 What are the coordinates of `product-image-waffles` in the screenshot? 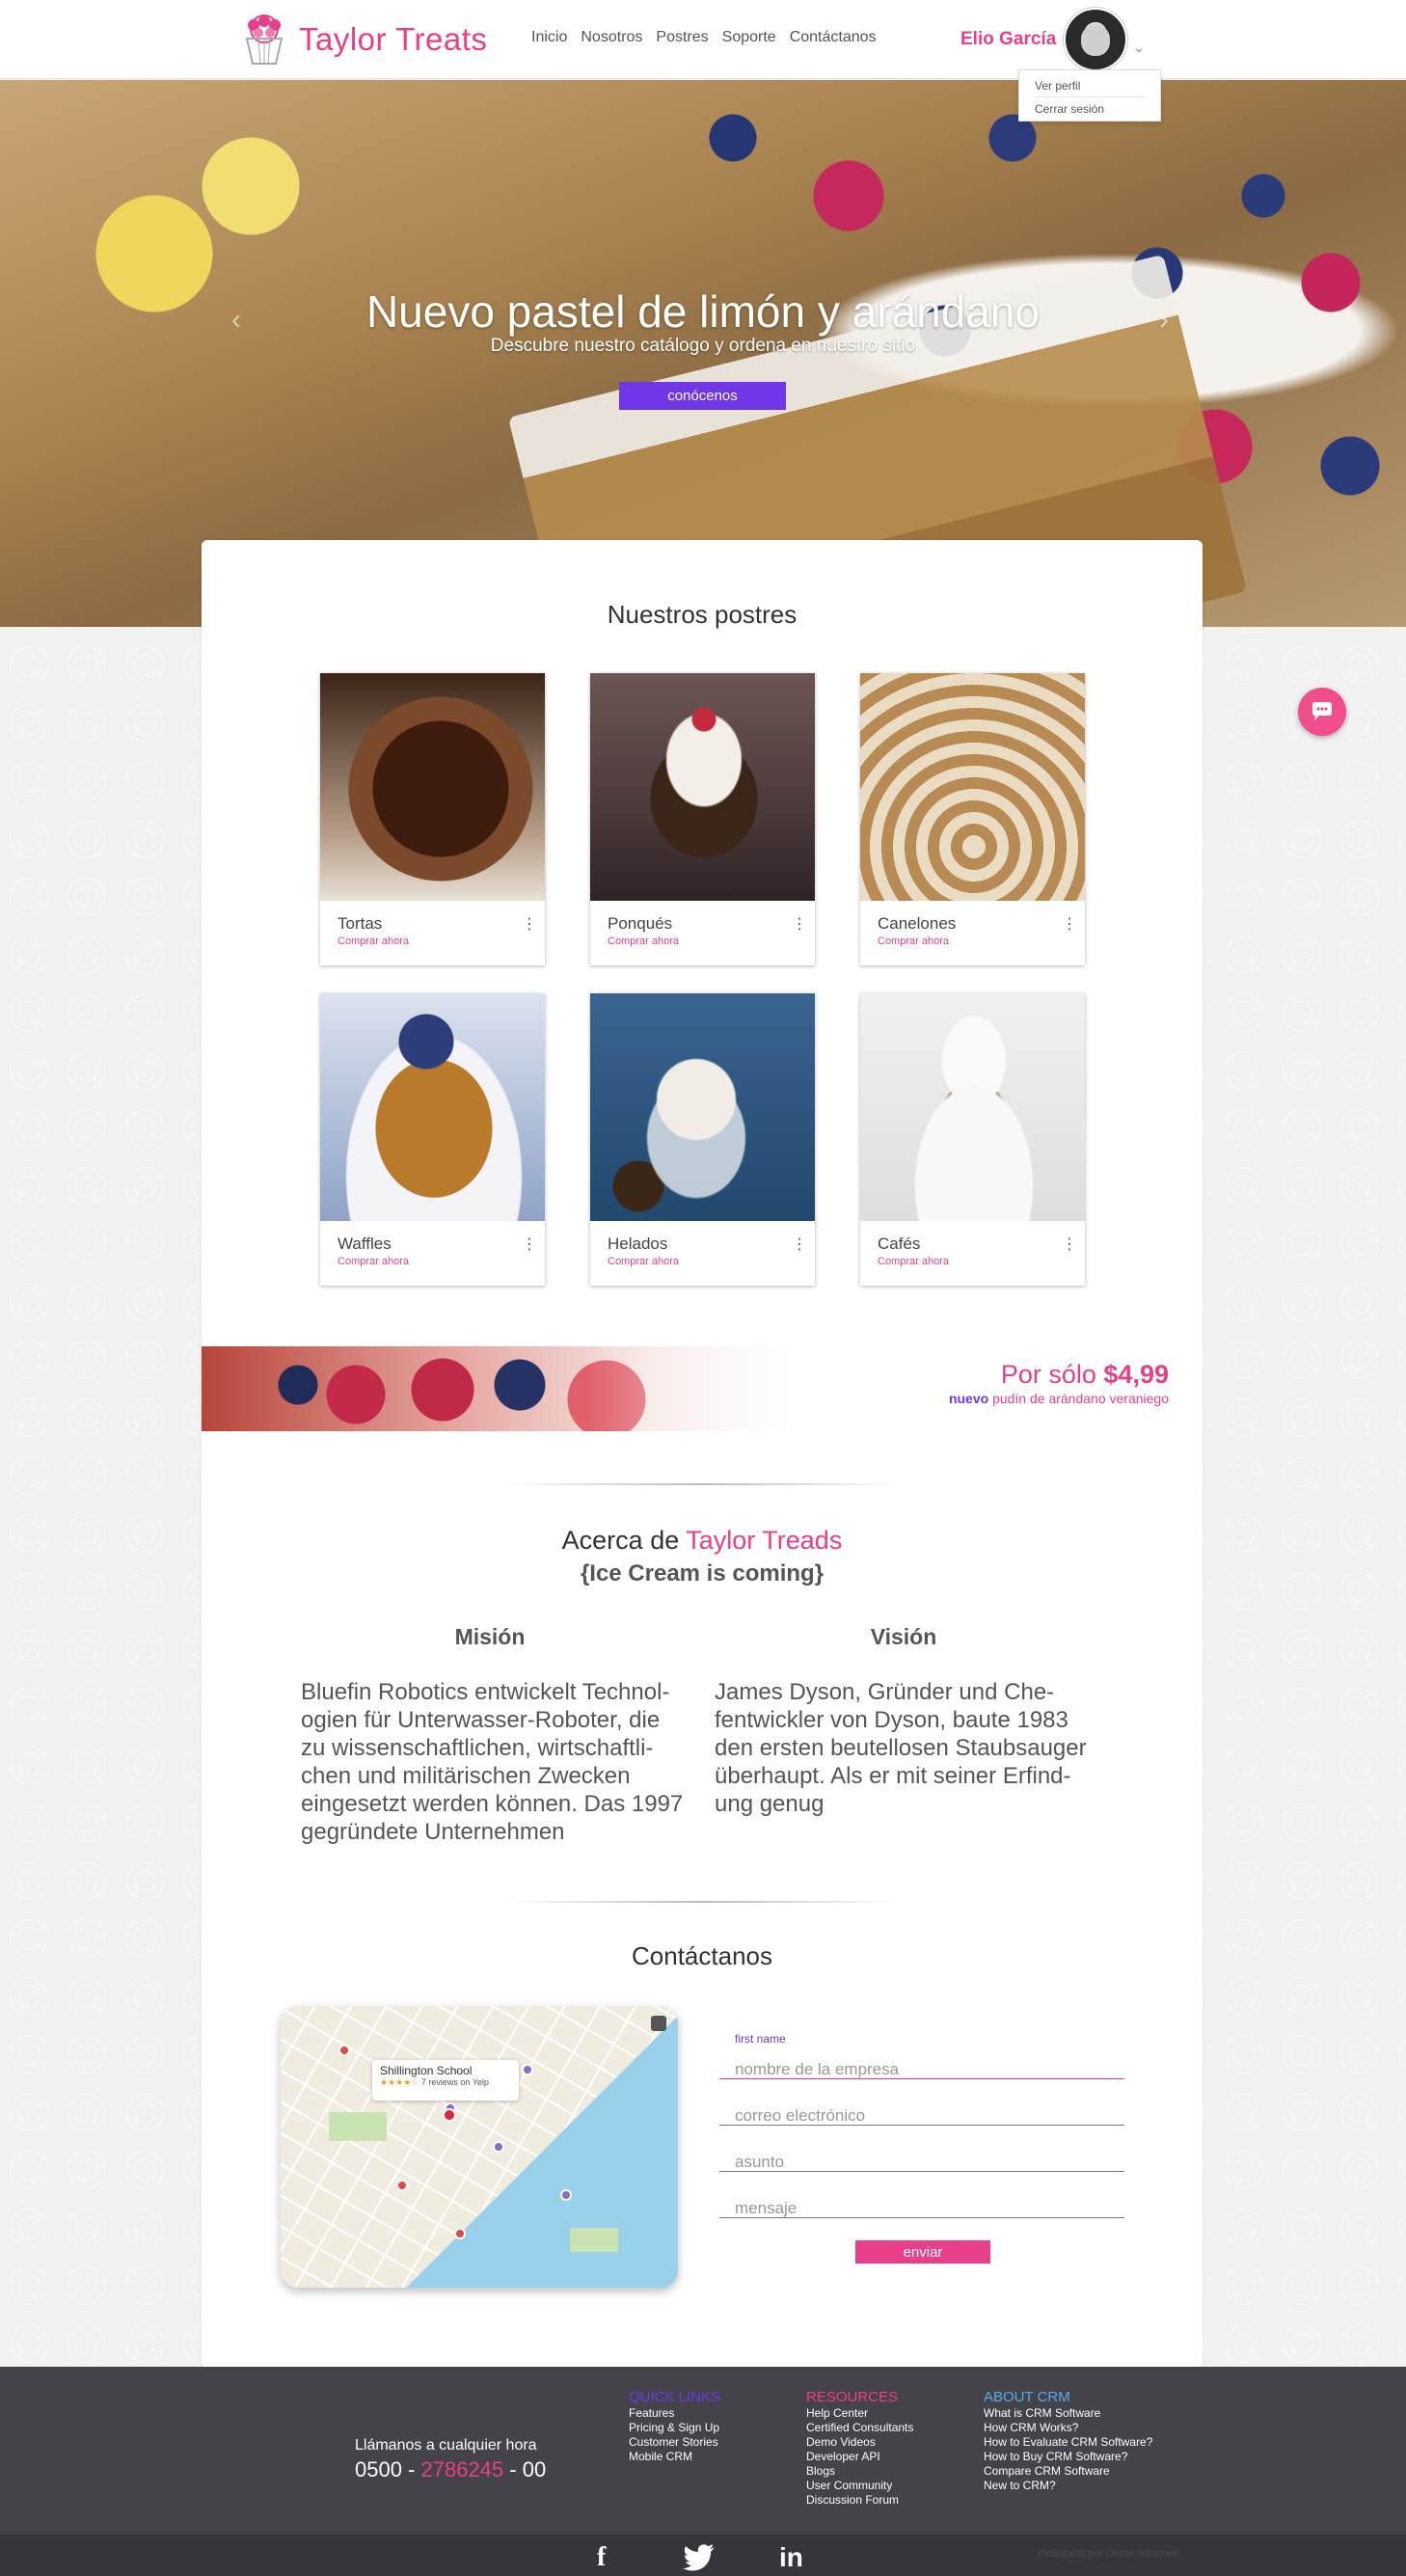 It's located at (432, 1107).